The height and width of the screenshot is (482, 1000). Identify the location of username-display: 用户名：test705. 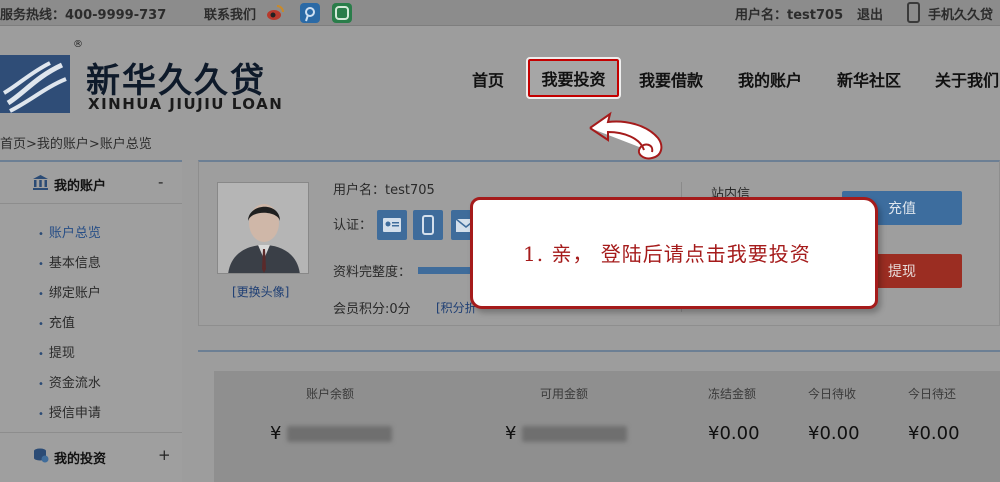
(789, 15).